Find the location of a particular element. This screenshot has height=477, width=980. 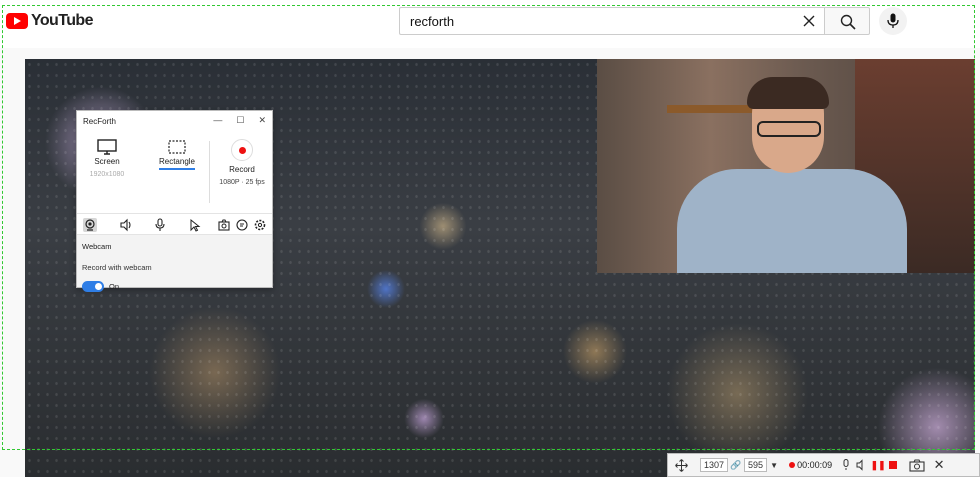

monitor-icon is located at coordinates (107, 147).